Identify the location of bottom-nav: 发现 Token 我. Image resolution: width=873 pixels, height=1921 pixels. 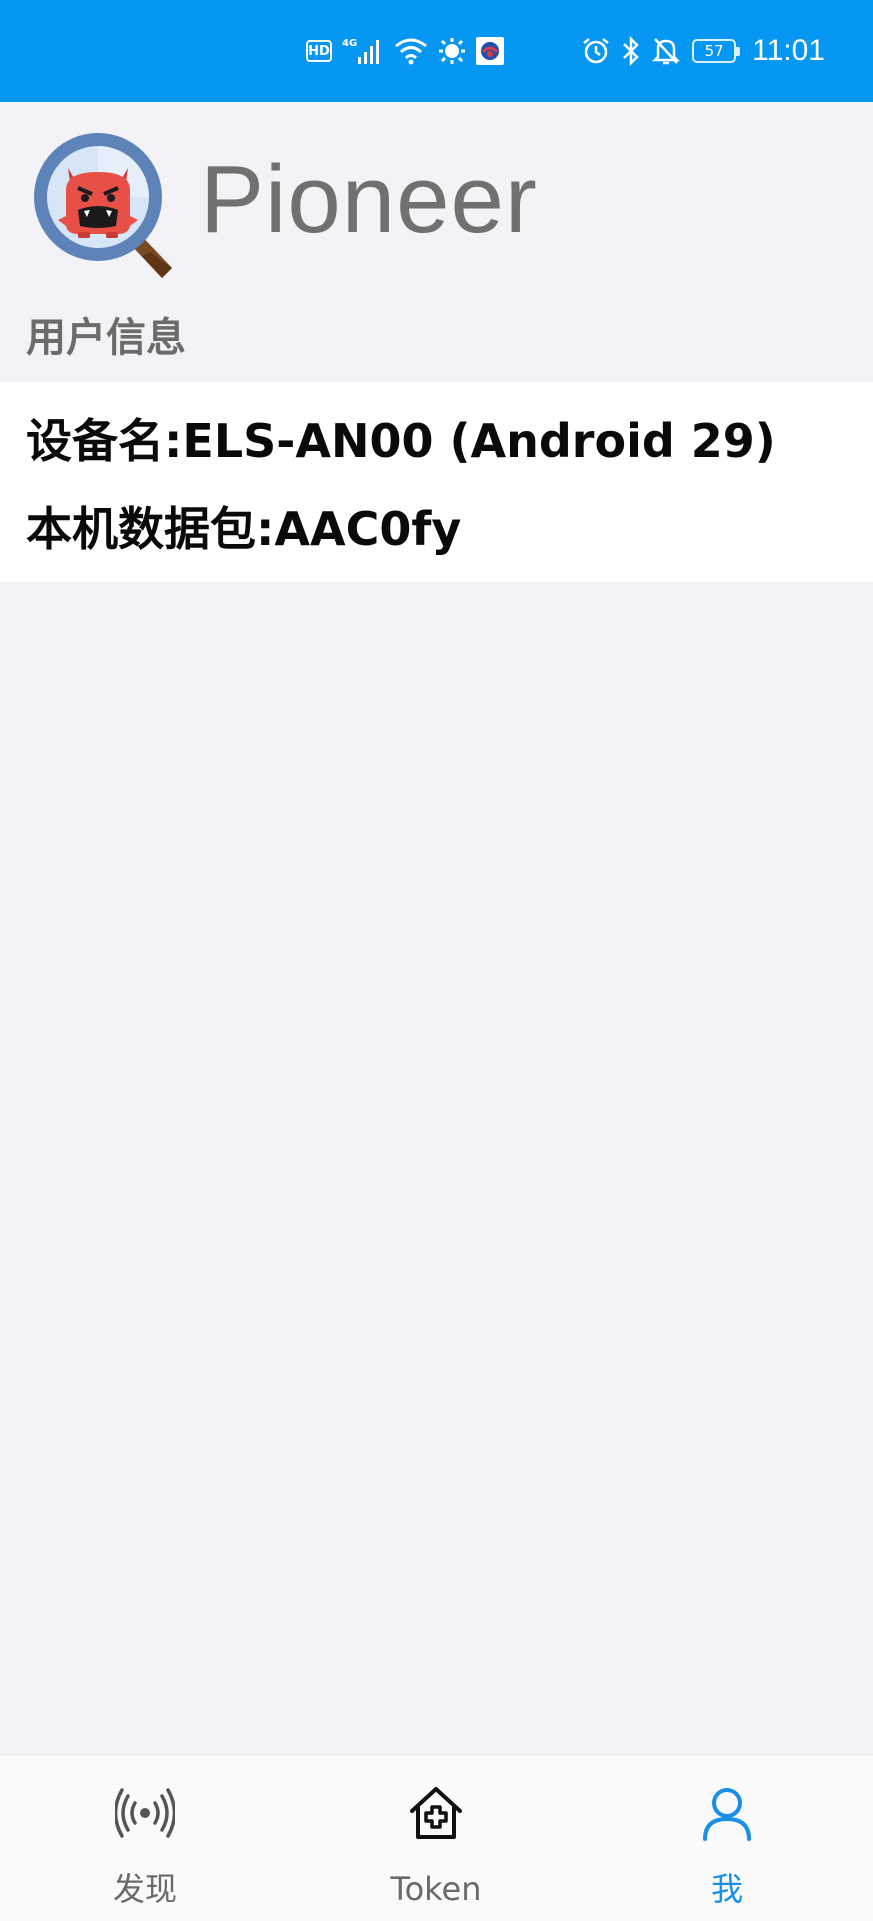
(436, 1837).